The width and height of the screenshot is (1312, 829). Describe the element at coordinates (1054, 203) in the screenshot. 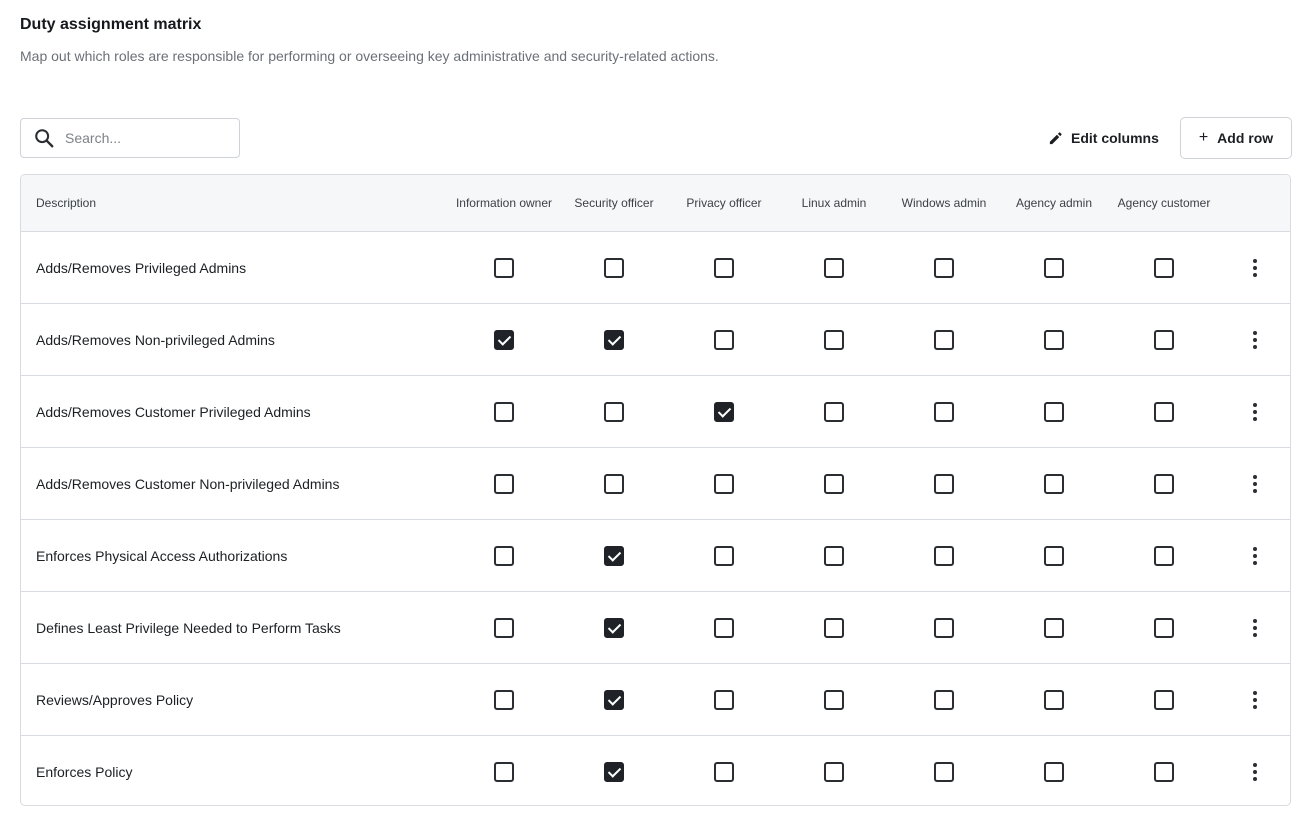

I see `column-header-role: Agency admin` at that location.